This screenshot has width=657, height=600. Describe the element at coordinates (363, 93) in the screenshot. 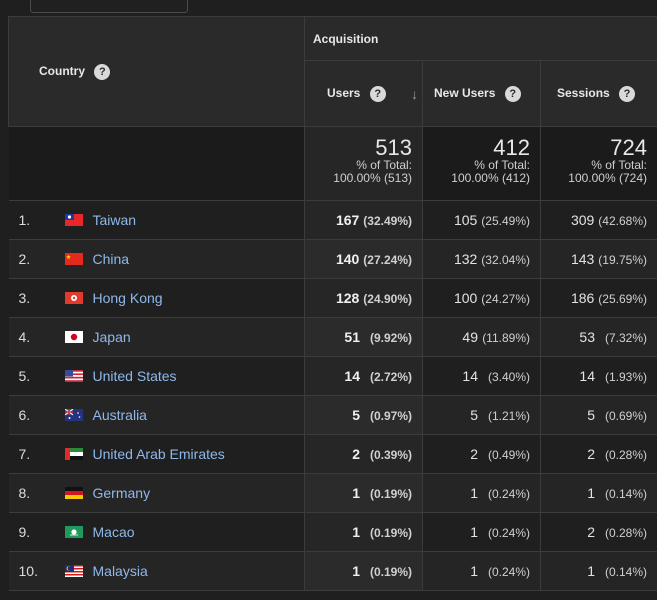

I see `users-column-header: Users ? ↓` at that location.